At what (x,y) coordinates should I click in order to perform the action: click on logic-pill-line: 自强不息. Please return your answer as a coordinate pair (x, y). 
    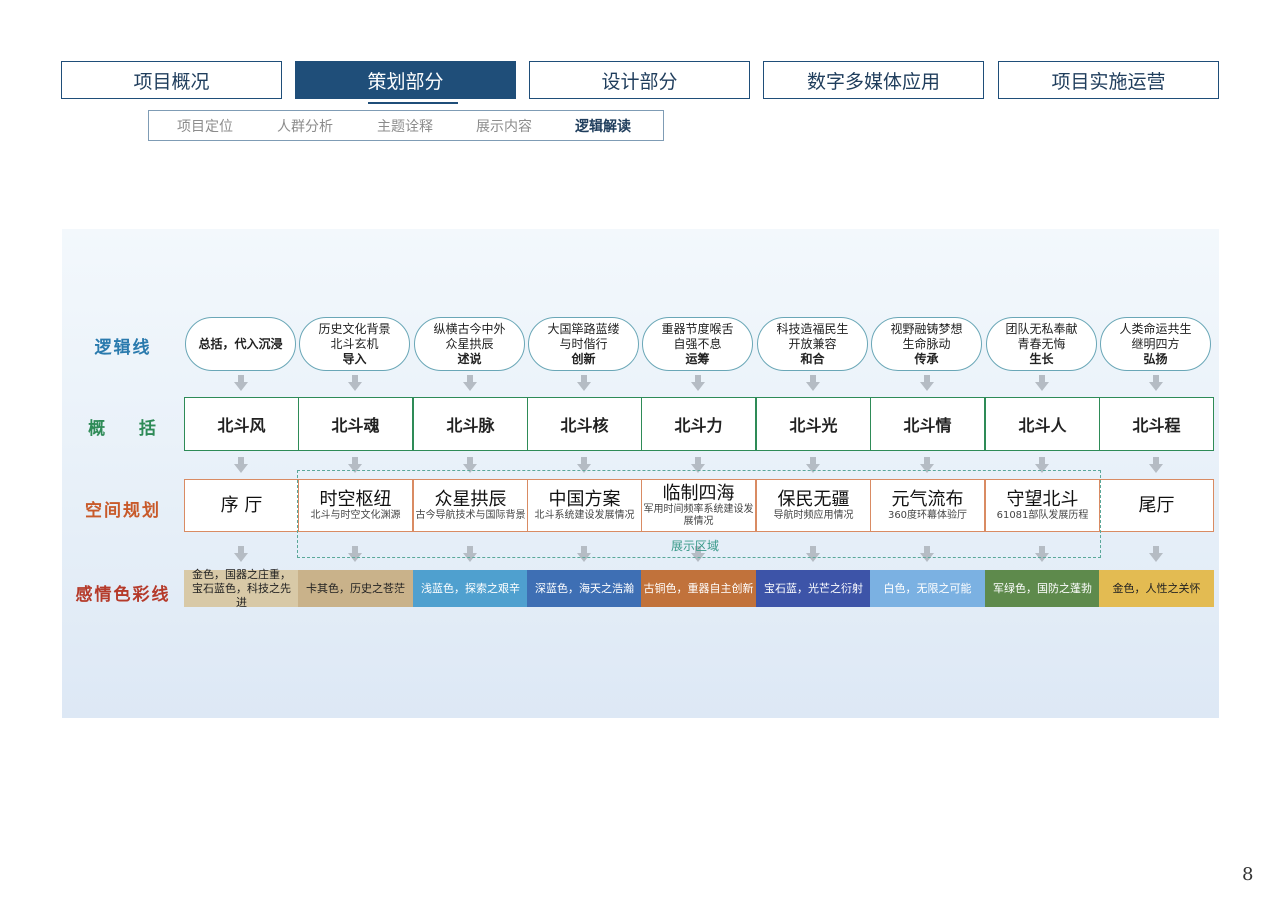
    Looking at the image, I should click on (697, 343).